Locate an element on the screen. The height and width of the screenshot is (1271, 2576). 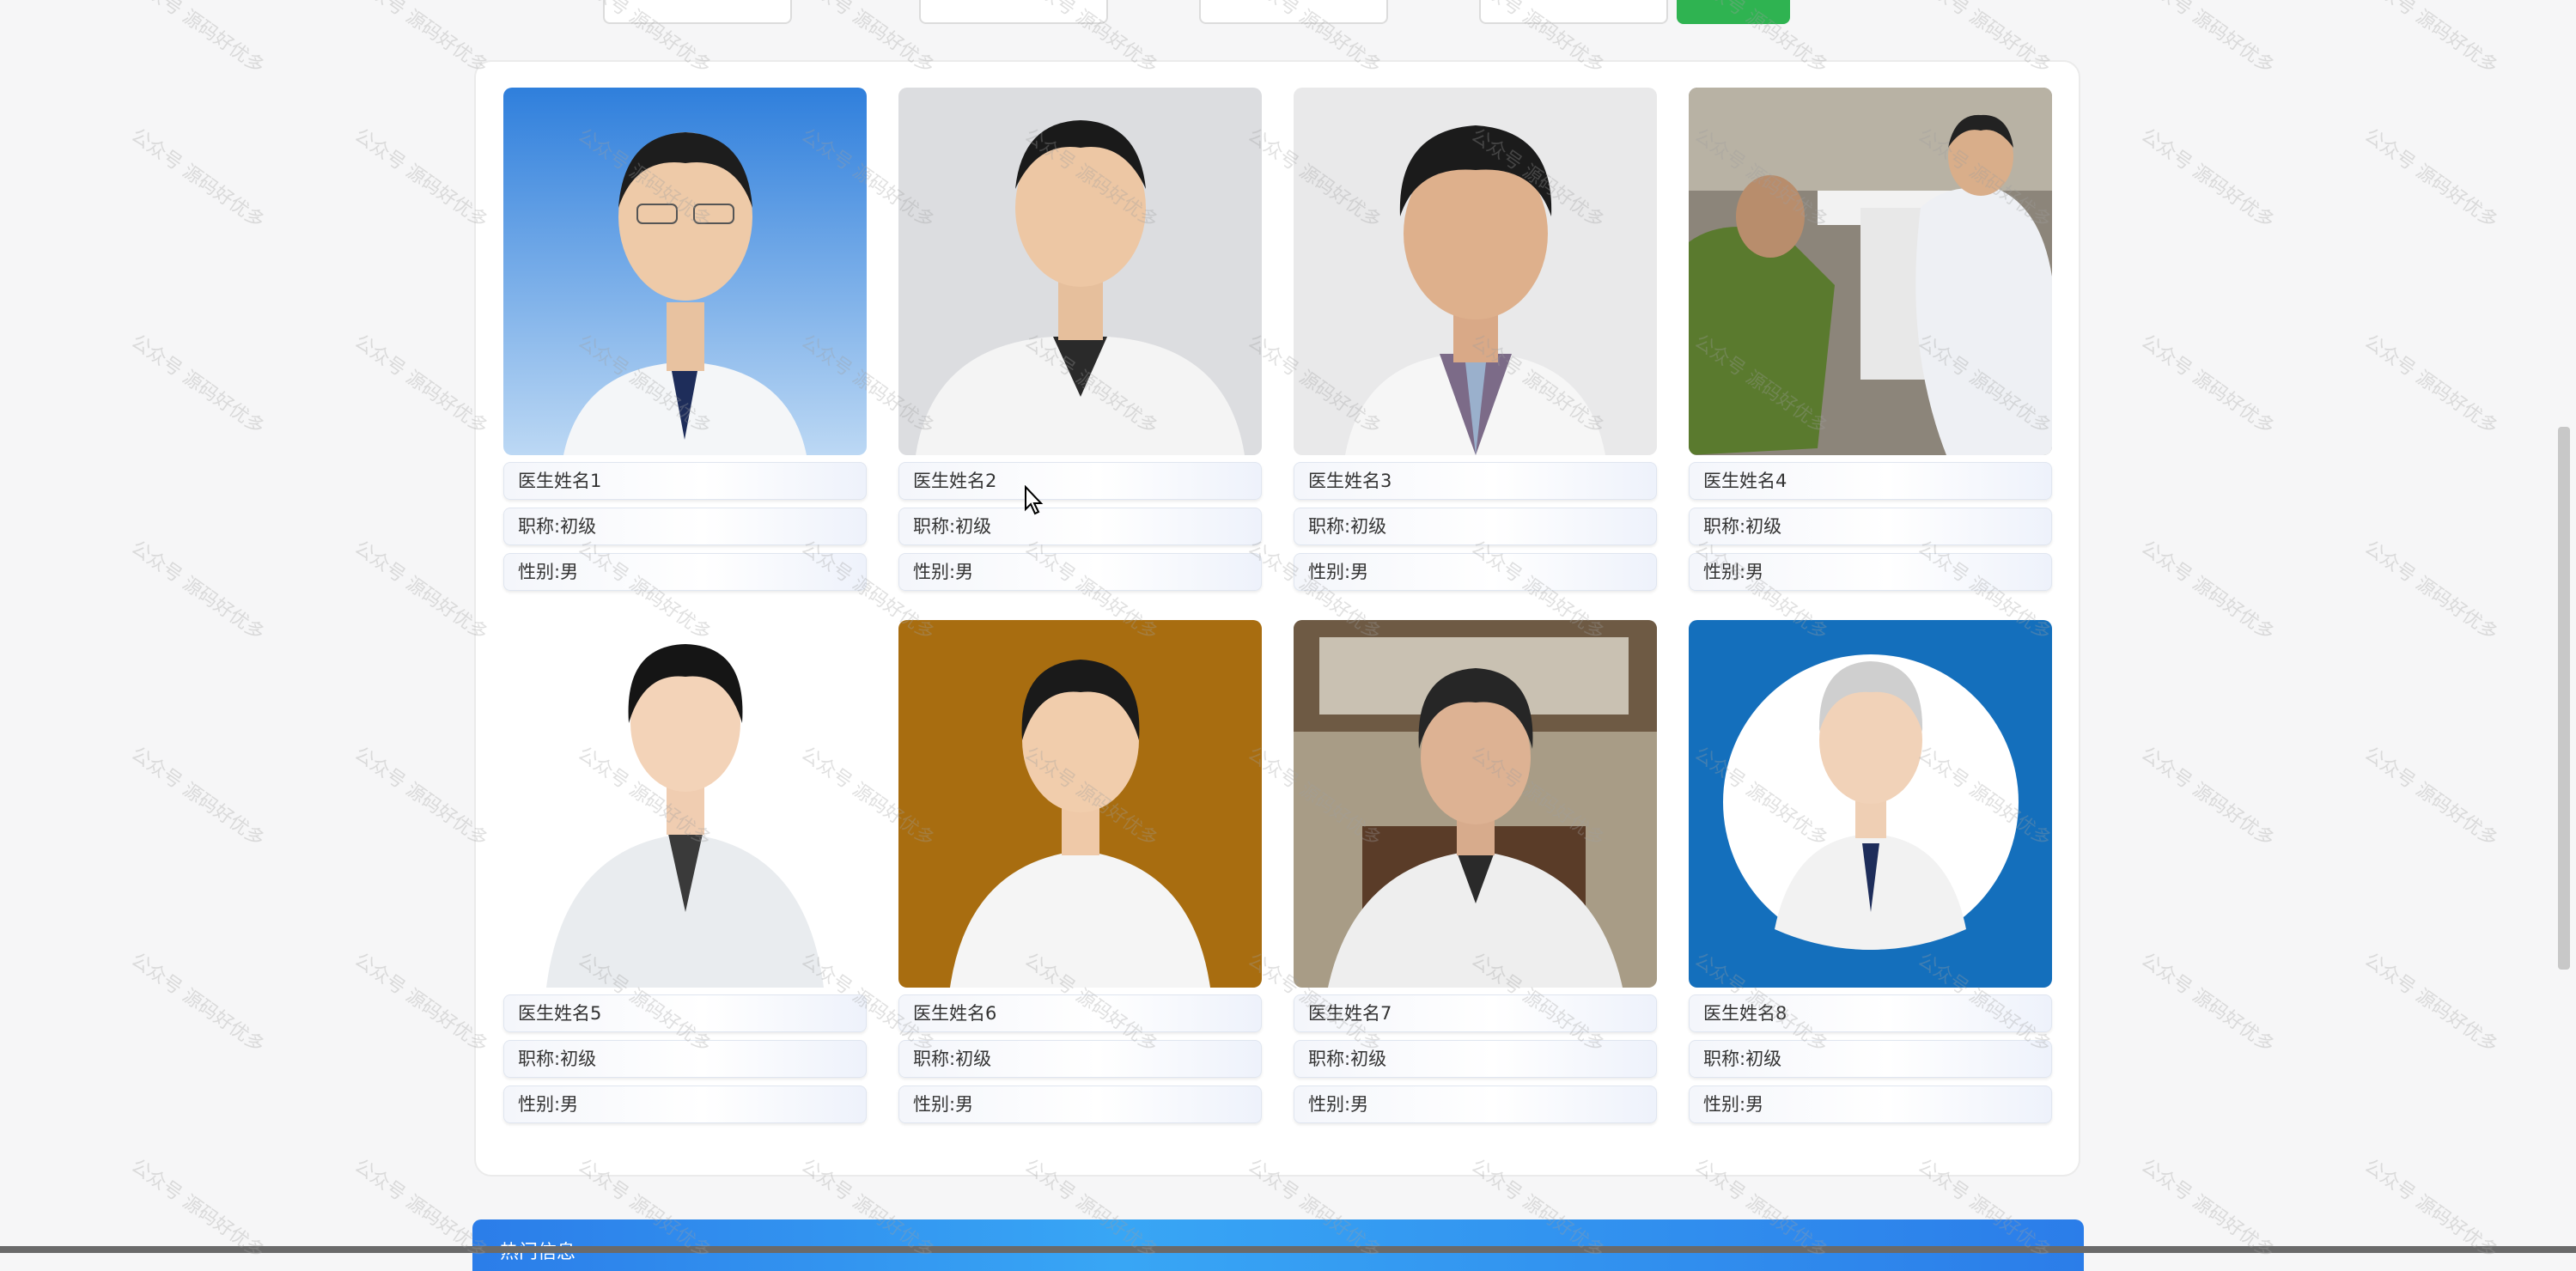
doctor-card: 医生姓名7 职称:初级 性别:男 is located at coordinates (1475, 872).